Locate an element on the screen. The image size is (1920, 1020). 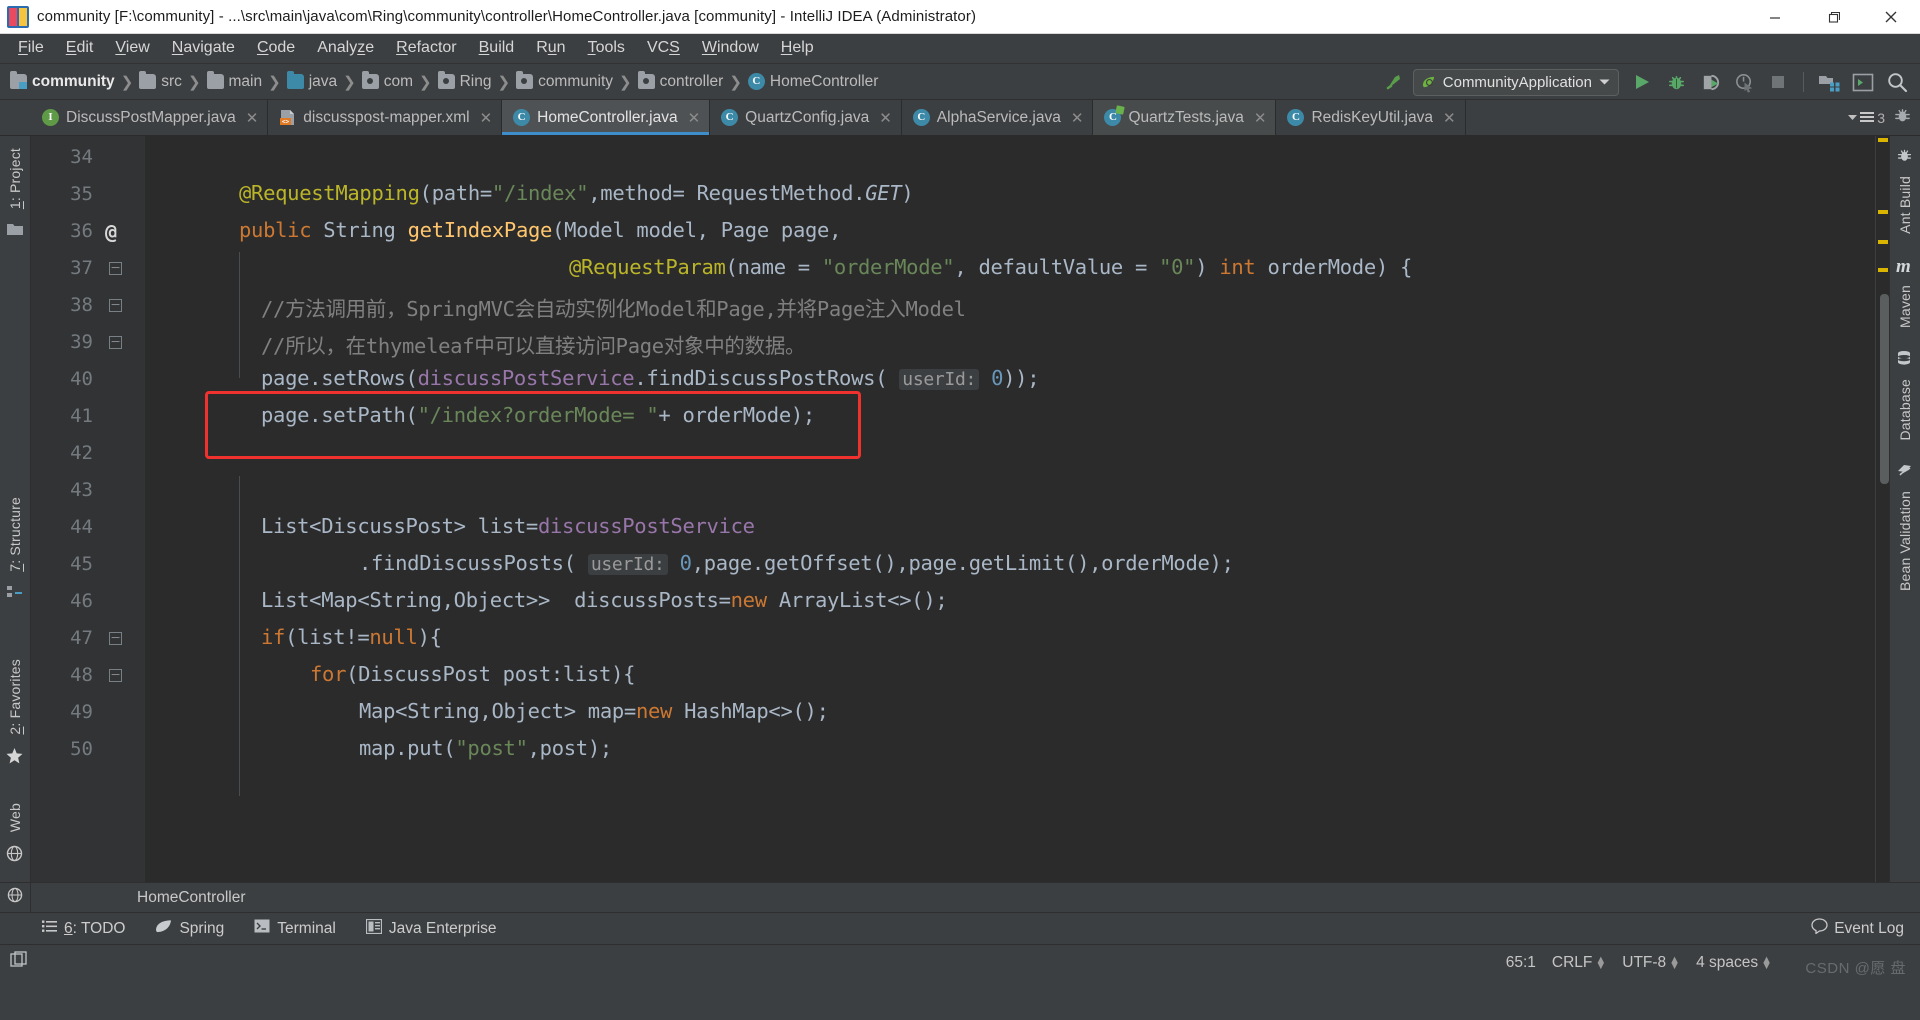
code-line-50: map.put("post",post); is located at coordinates (485, 748).